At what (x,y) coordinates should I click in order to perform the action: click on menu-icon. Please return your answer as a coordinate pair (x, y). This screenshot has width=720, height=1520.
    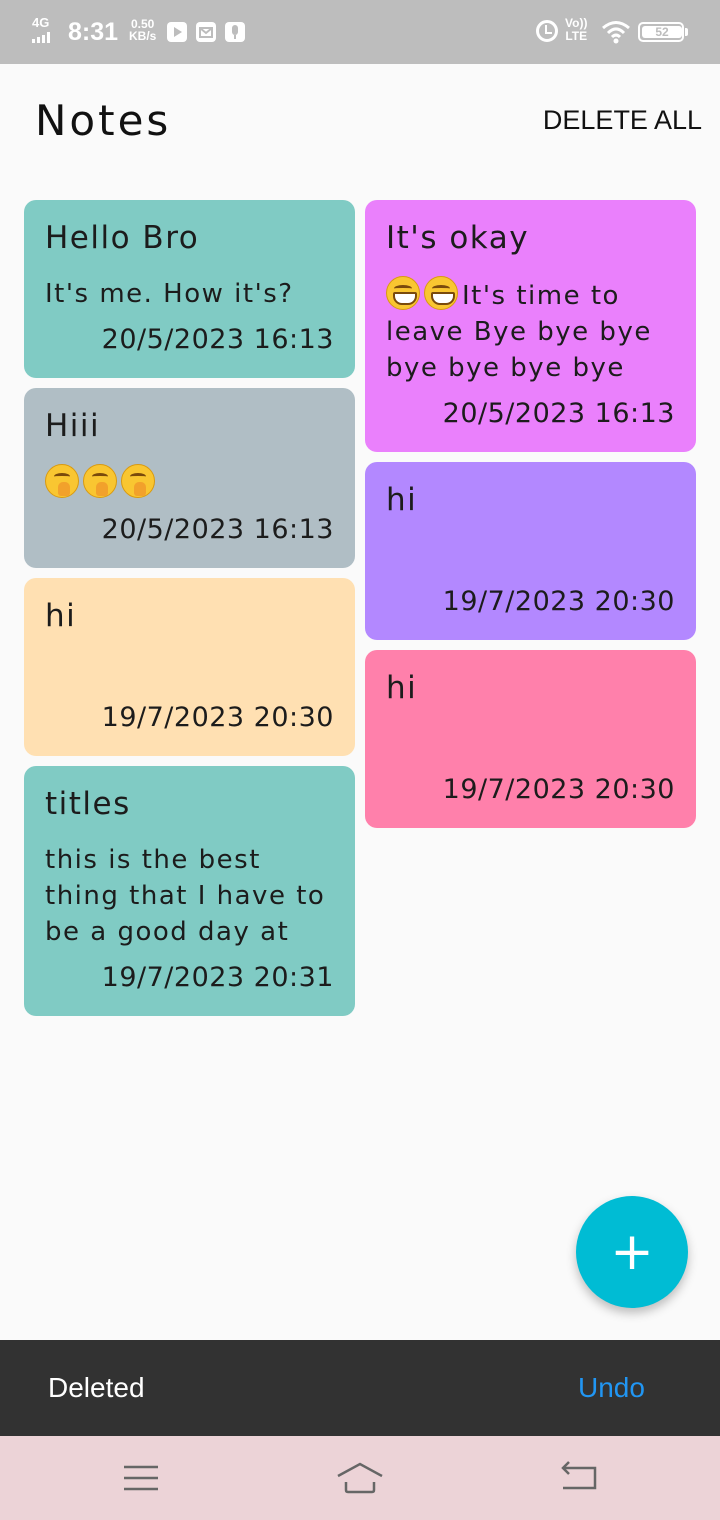
    Looking at the image, I should click on (141, 1479).